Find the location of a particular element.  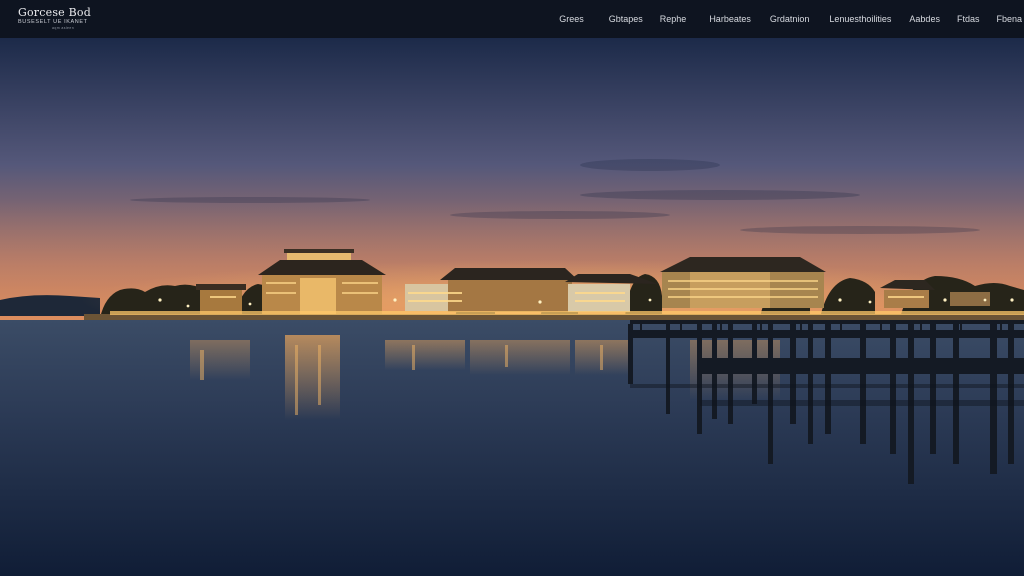

nav-item: Fbena is located at coordinates (1009, 19).